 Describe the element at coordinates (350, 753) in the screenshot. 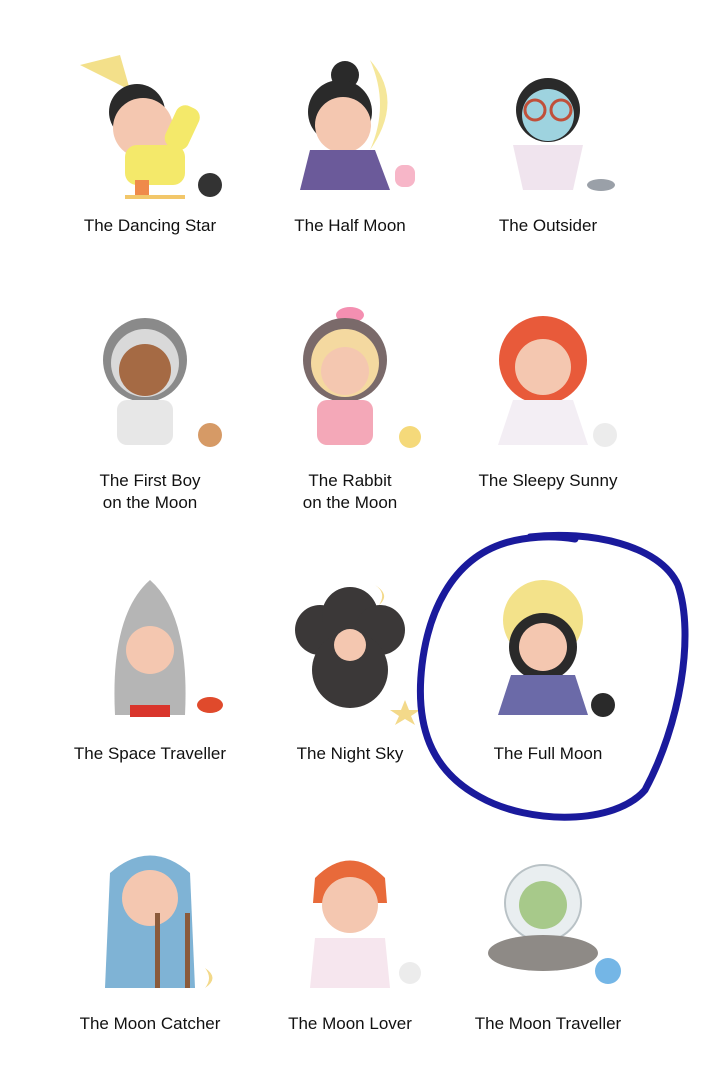

I see `item-caption: The Night Sky` at that location.